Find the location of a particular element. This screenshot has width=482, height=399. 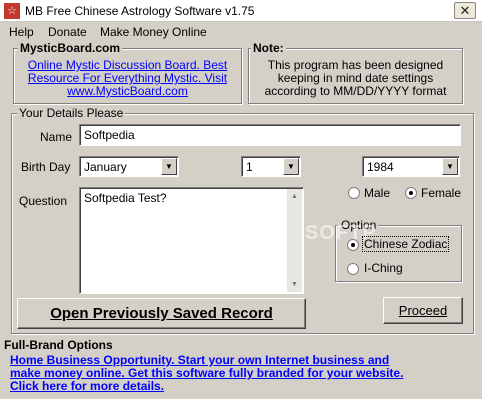

note-line3: according to MM/DD/YYYY format is located at coordinates (355, 91).